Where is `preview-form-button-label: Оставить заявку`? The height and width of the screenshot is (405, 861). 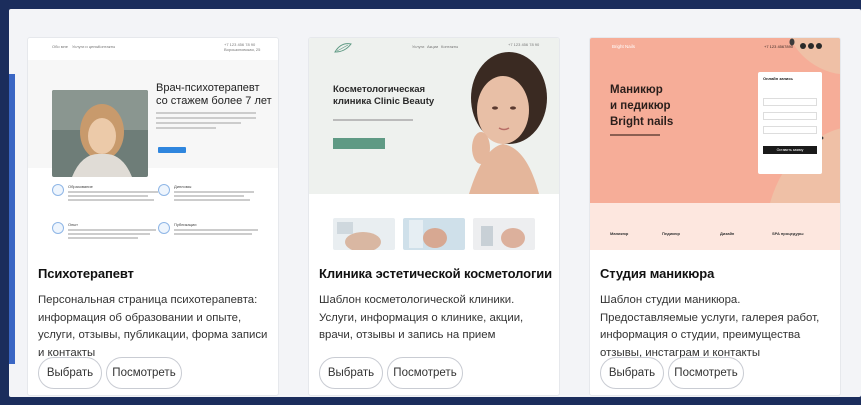 preview-form-button-label: Оставить заявку is located at coordinates (790, 150).